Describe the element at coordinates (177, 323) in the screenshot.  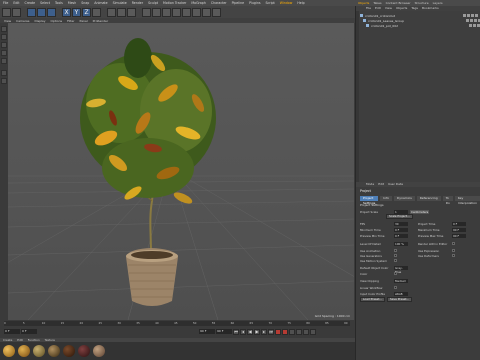
I see `timeline-ruler: 0 5 10 15 20 25 30 35 40 45 50 55 60 65 70 75 80 85 90` at that location.